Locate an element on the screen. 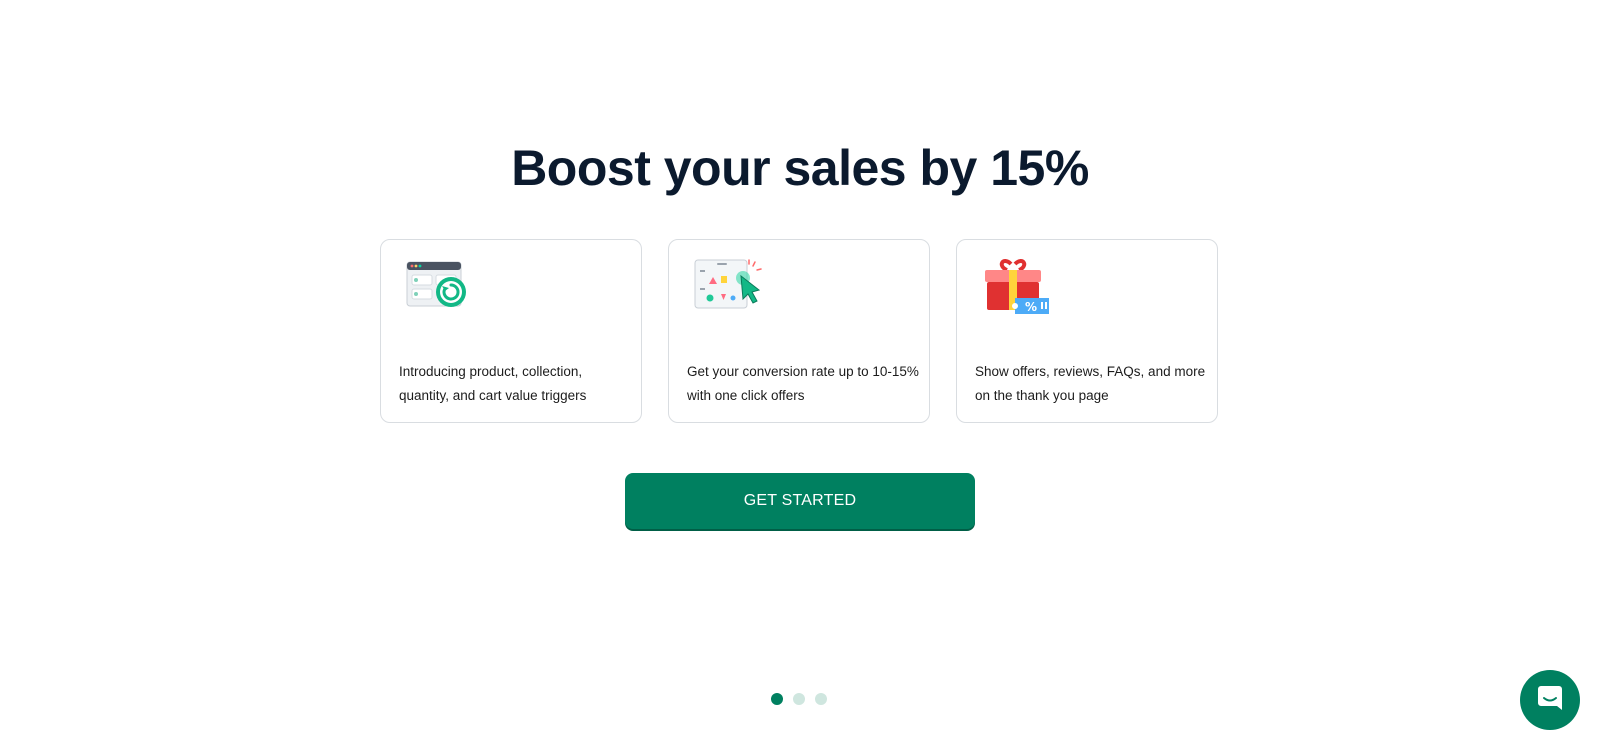  chat-launcher-button is located at coordinates (1550, 700).